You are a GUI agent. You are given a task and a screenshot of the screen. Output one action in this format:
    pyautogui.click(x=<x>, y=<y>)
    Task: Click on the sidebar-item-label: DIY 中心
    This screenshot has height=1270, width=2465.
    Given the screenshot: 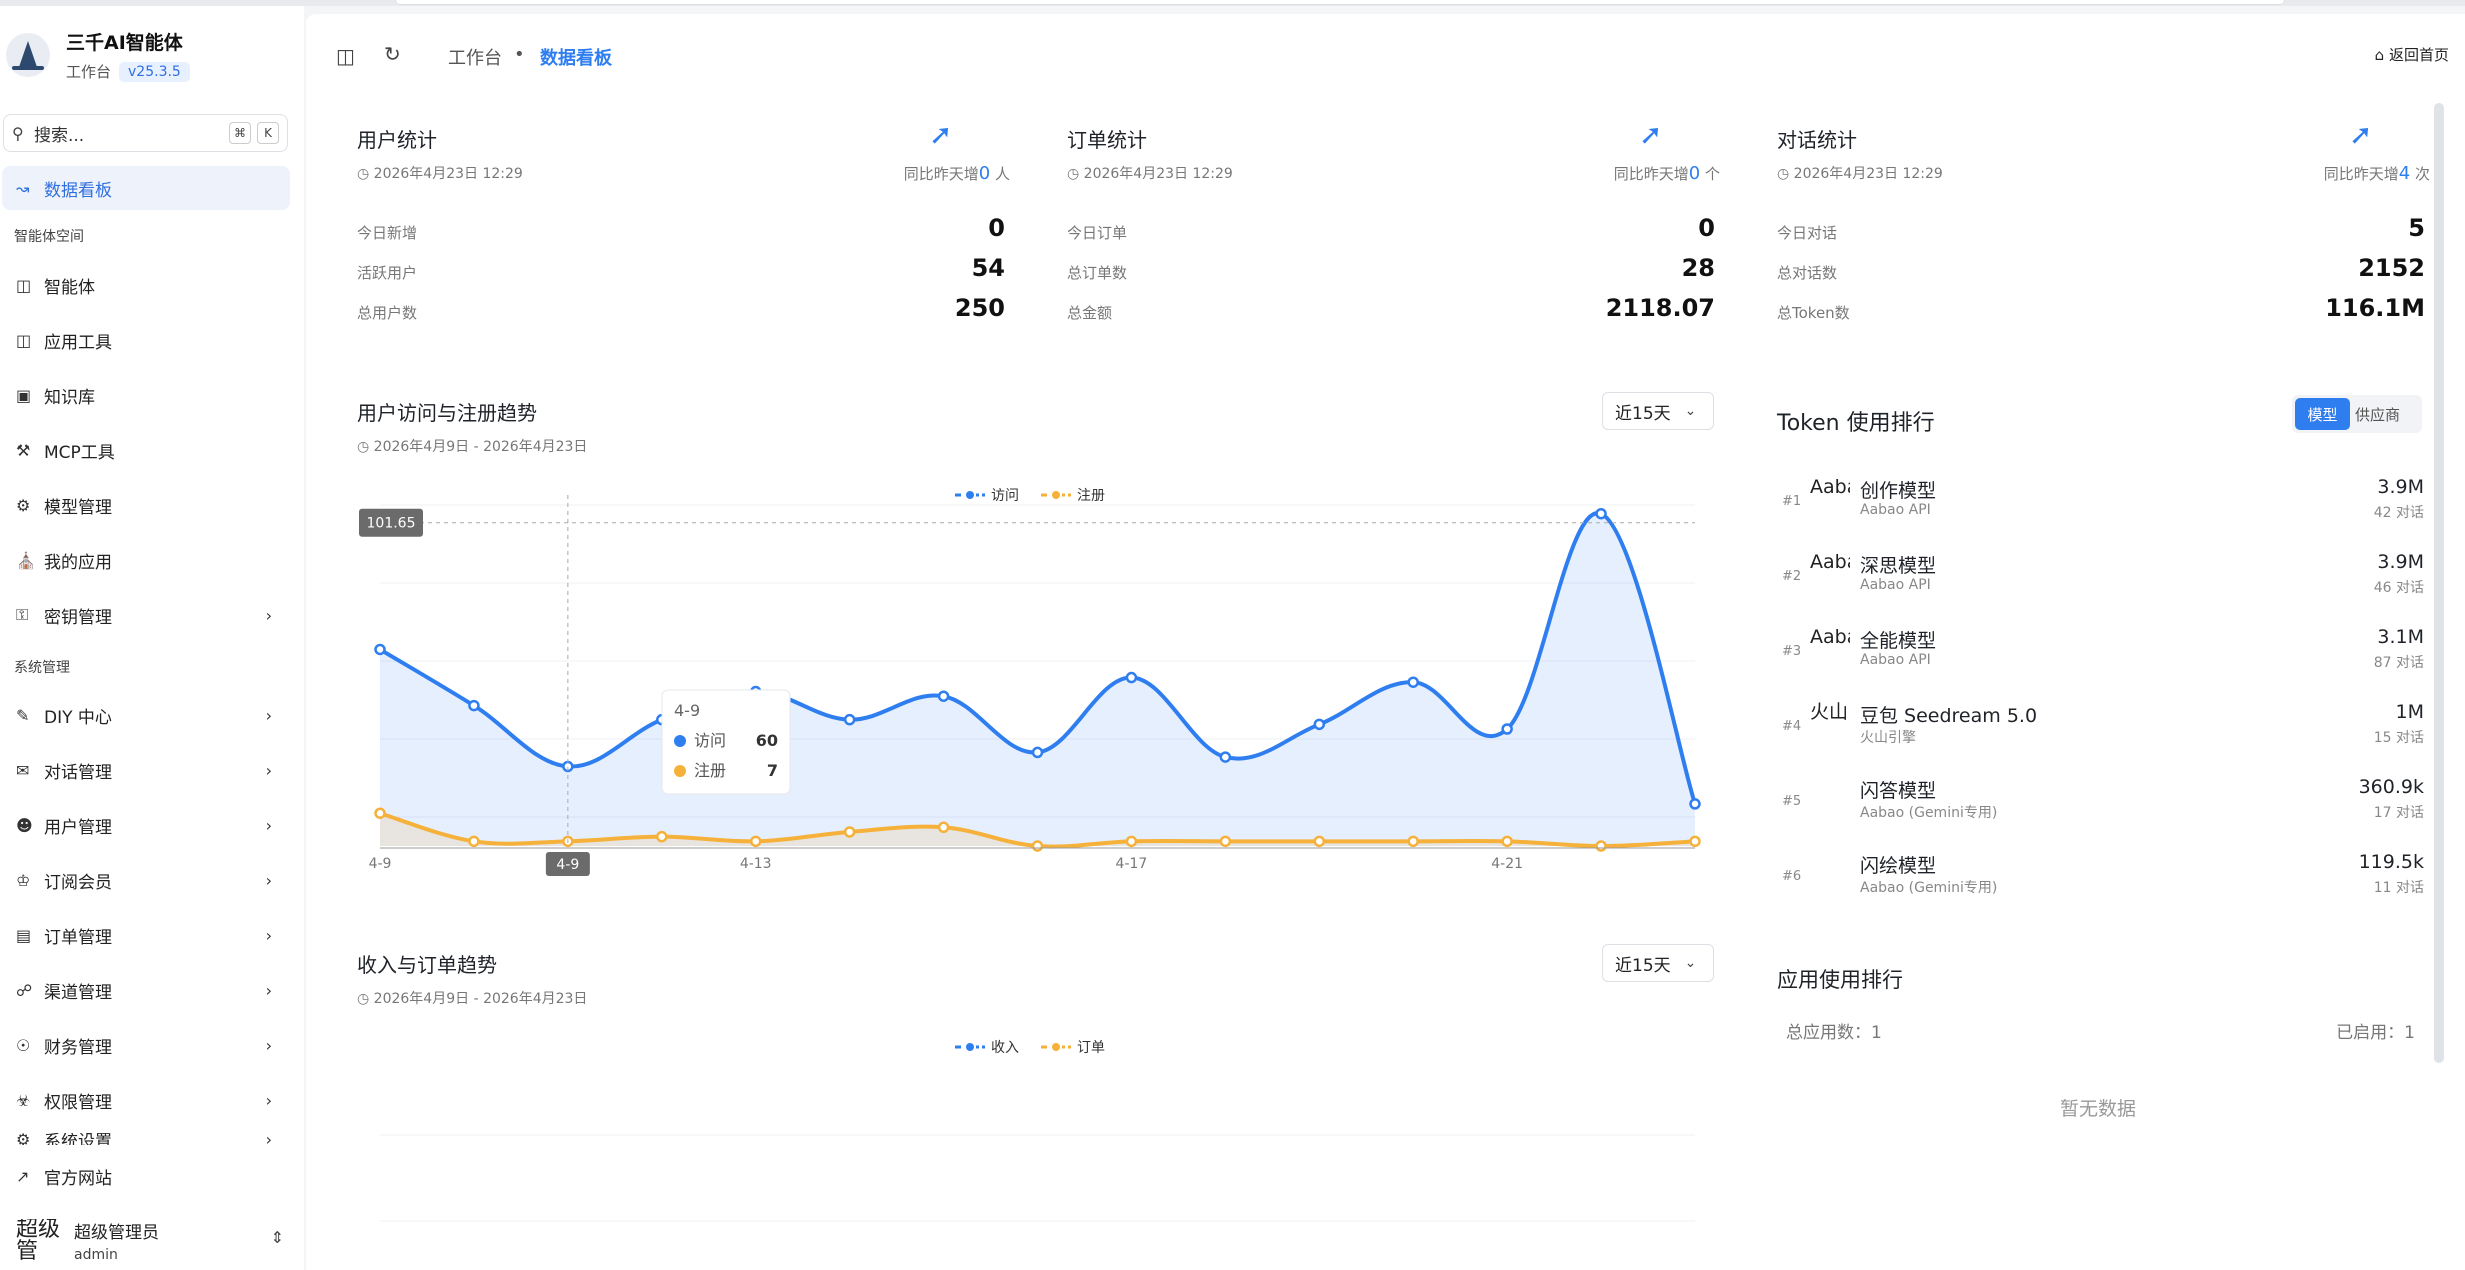 What is the action you would take?
    pyautogui.click(x=78, y=717)
    